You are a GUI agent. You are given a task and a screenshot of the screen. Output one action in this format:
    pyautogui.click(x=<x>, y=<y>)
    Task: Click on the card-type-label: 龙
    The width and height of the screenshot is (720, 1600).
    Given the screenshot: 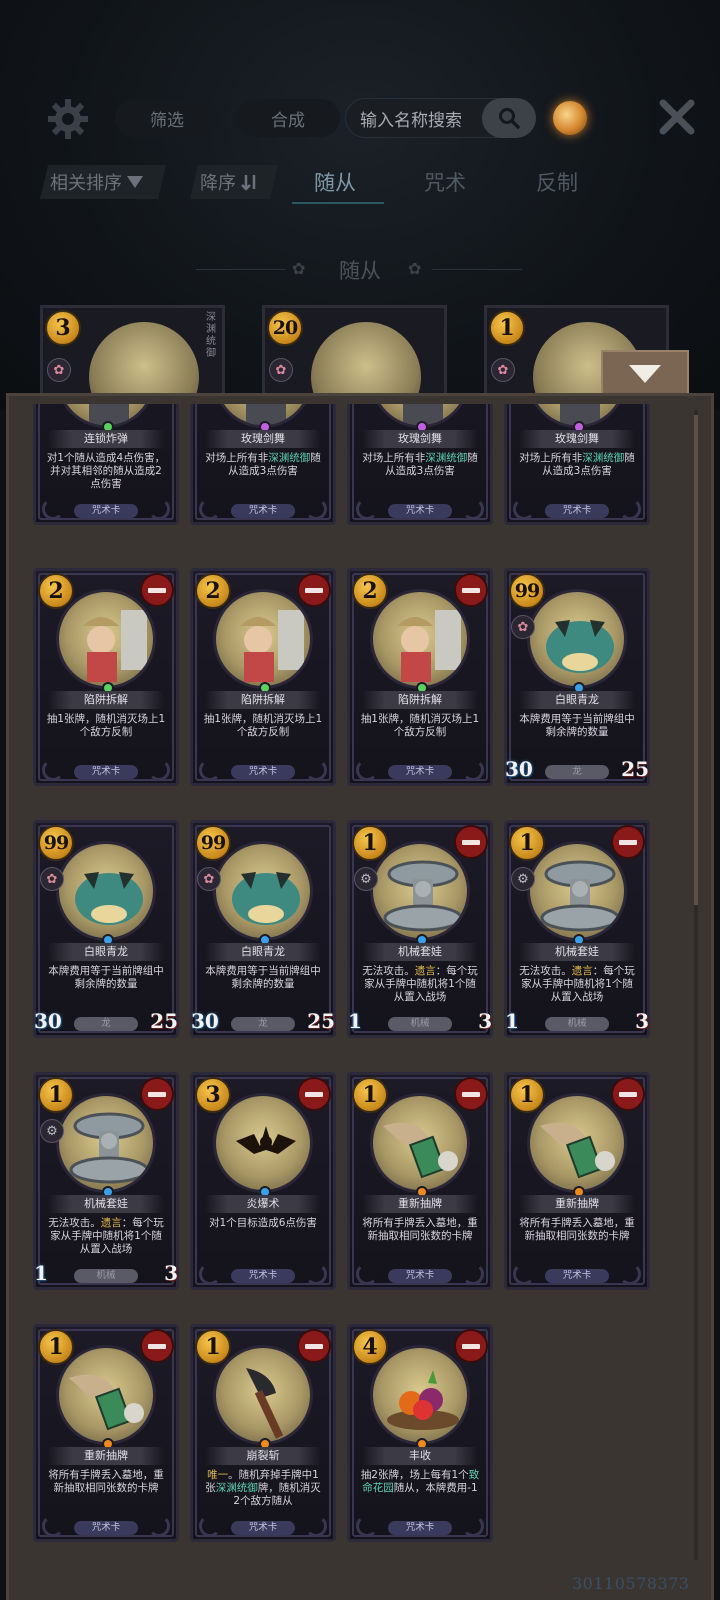 What is the action you would take?
    pyautogui.click(x=106, y=1024)
    